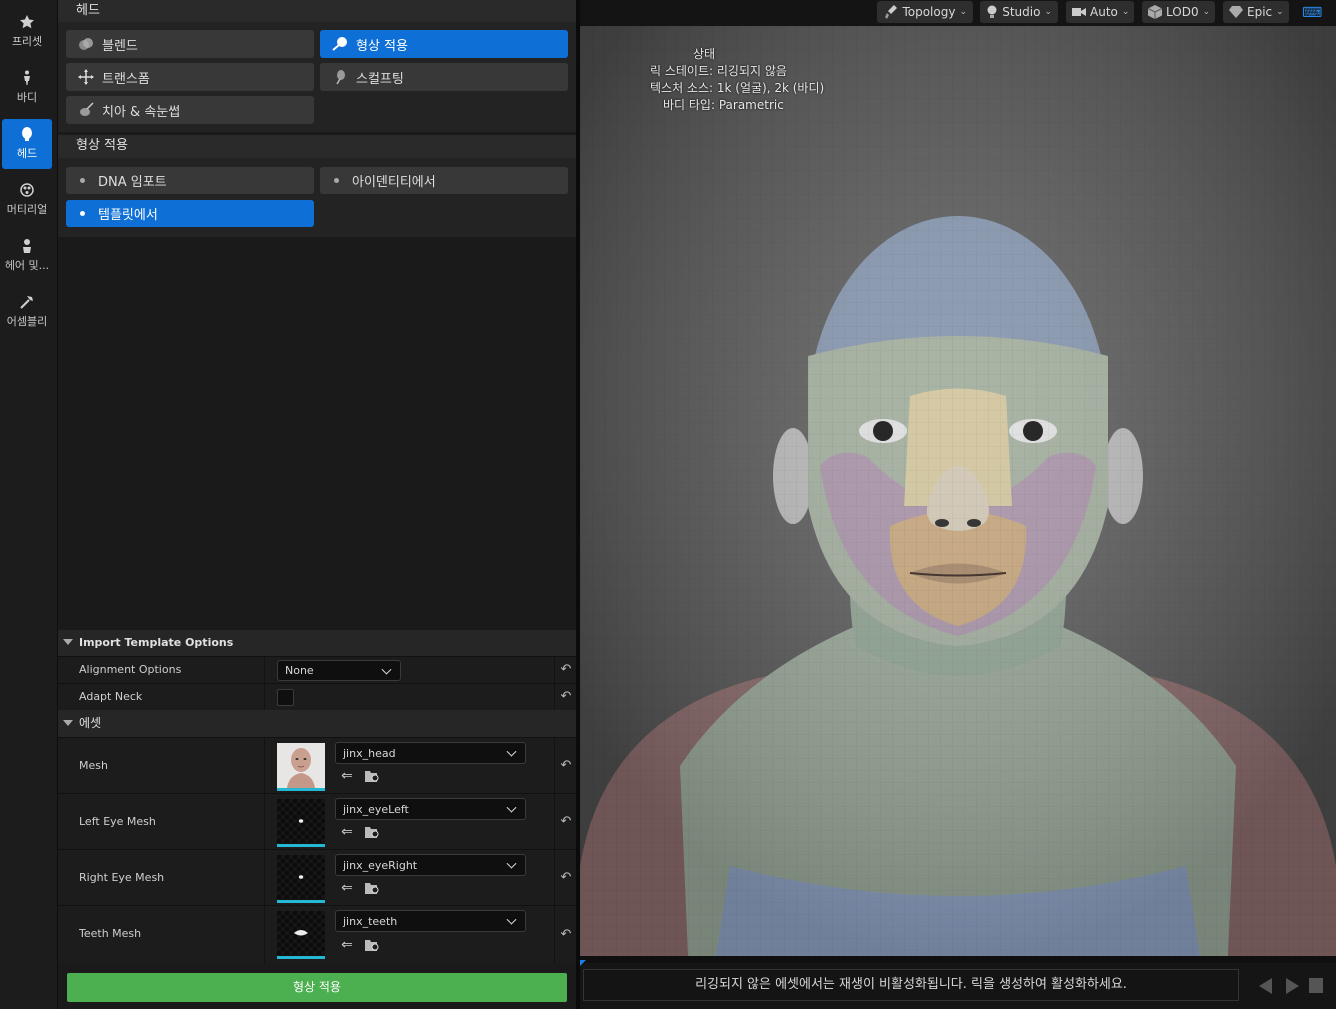 Image resolution: width=1336 pixels, height=1009 pixels. I want to click on rail-item-body: 바디, so click(27, 88).